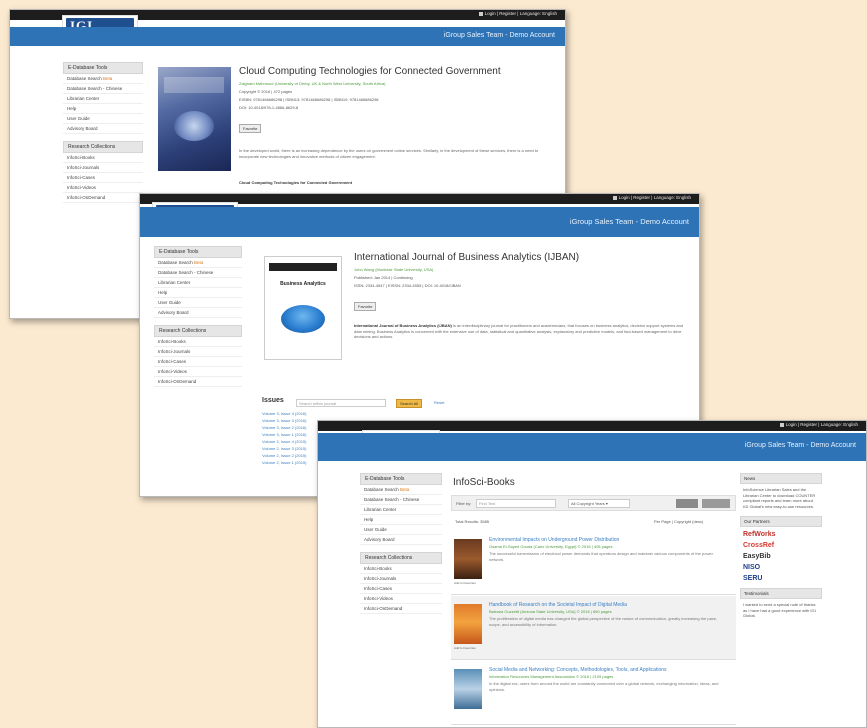 This screenshot has width=867, height=728. What do you see at coordinates (464, 503) in the screenshot?
I see `filter-label: Filter by:` at bounding box center [464, 503].